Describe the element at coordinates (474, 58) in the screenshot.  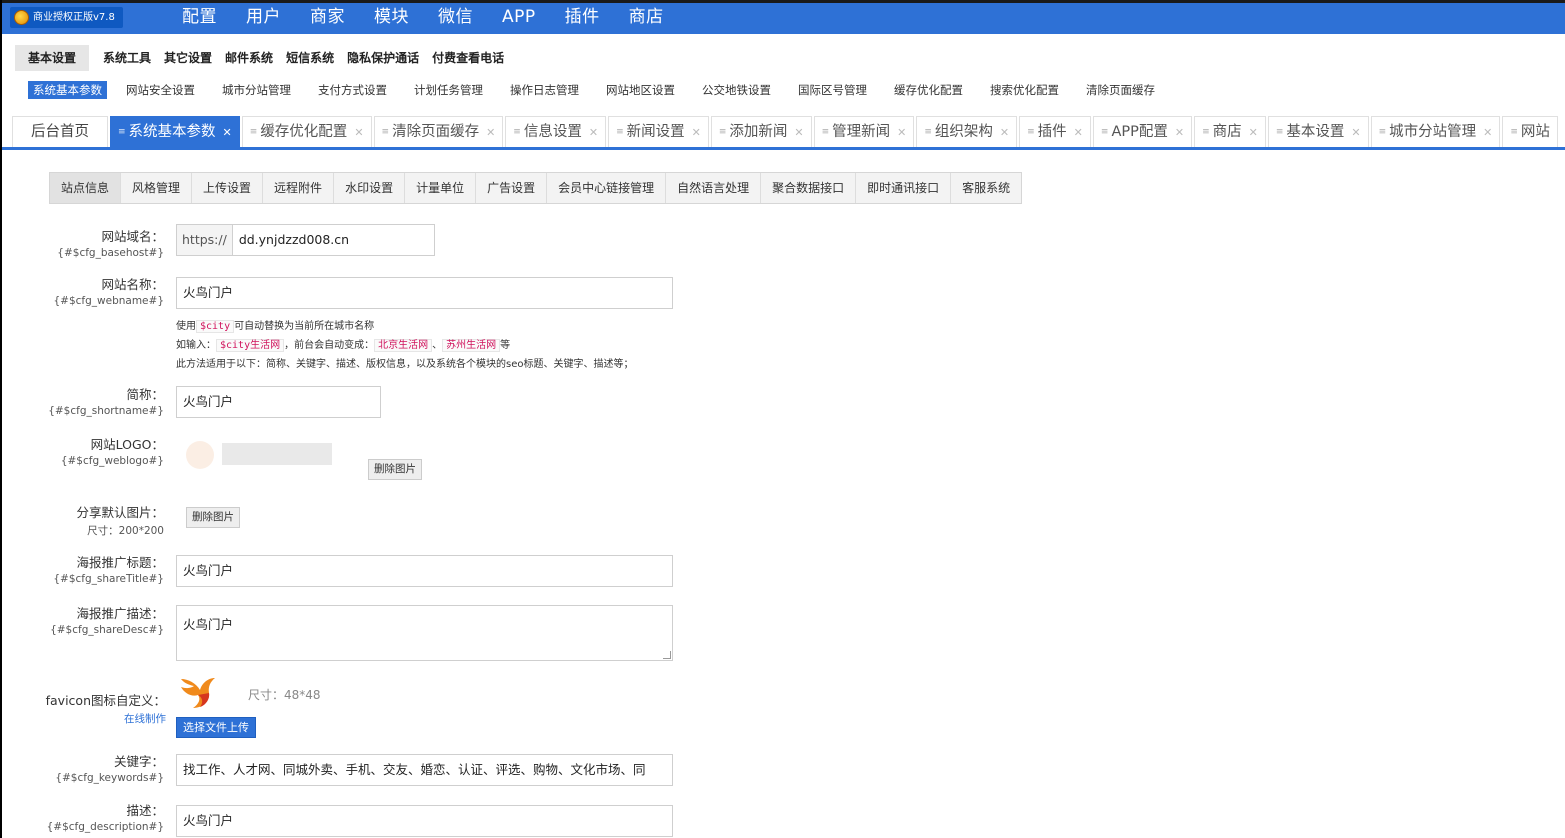
I see `menu2-paid-phone: 付费查看电话` at that location.